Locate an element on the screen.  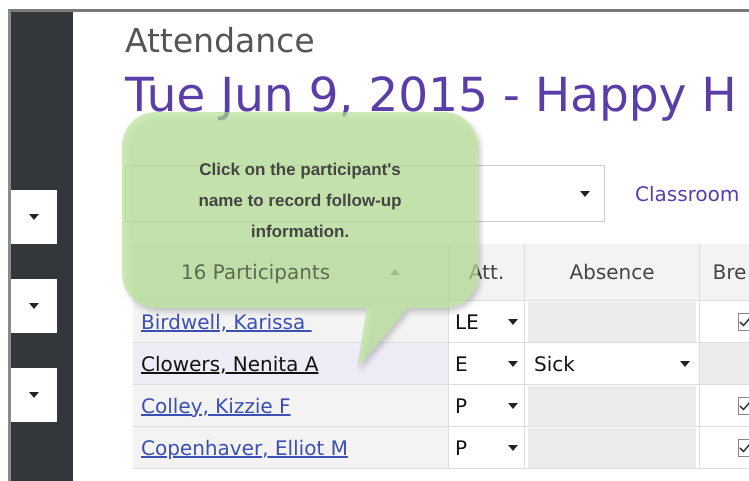
column-header: Att. is located at coordinates (487, 272).